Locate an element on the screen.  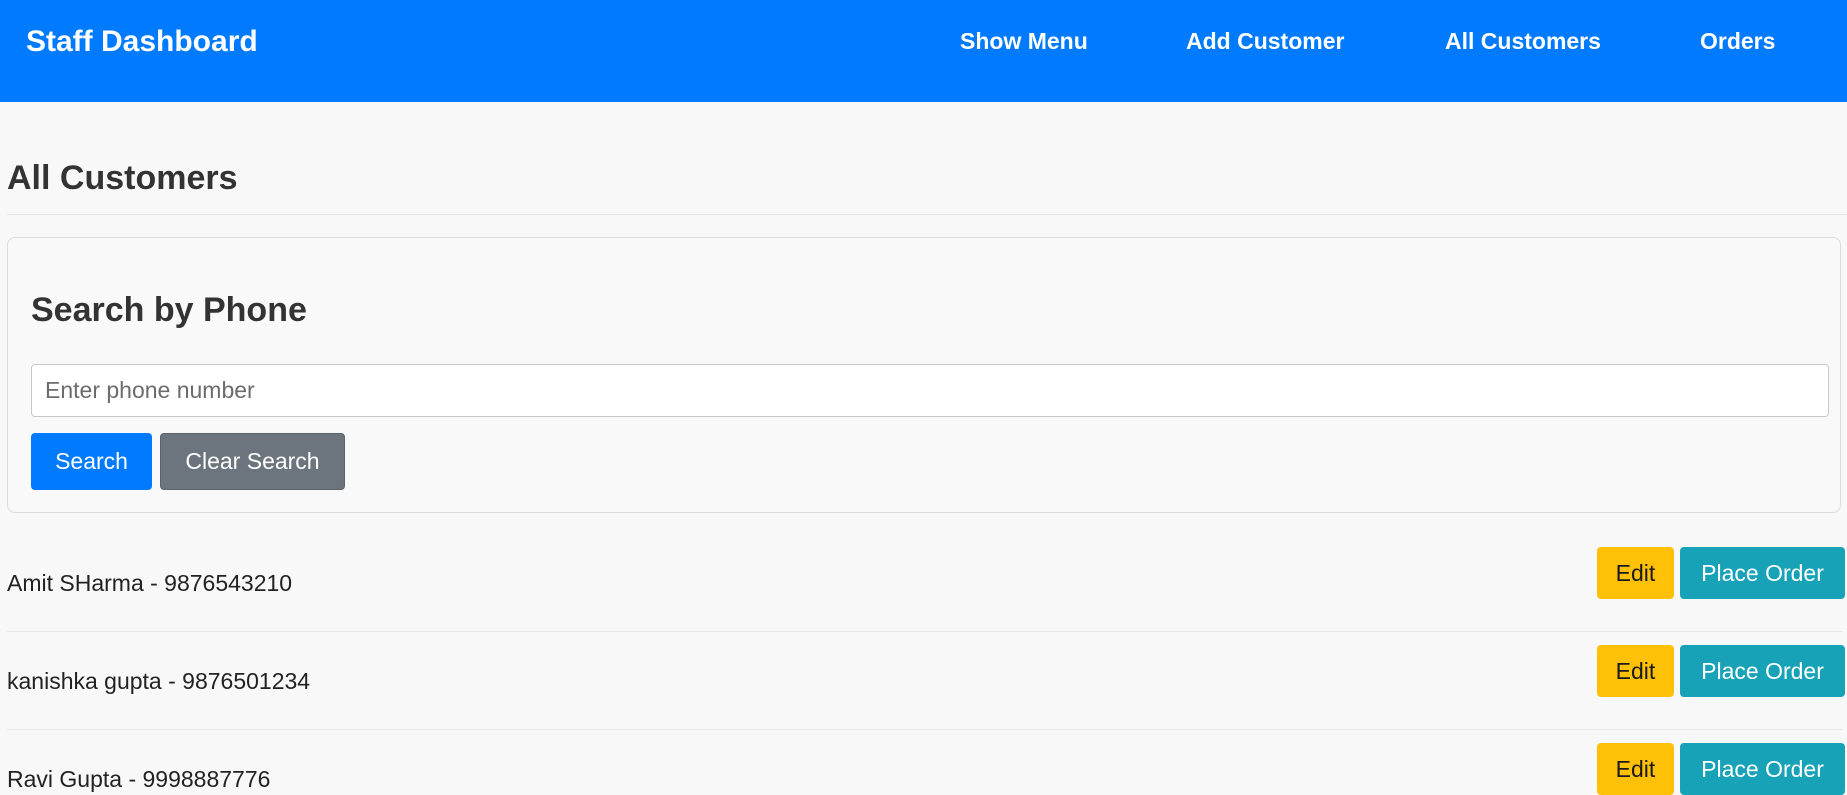
search-heading: Search by Phone is located at coordinates (169, 310).